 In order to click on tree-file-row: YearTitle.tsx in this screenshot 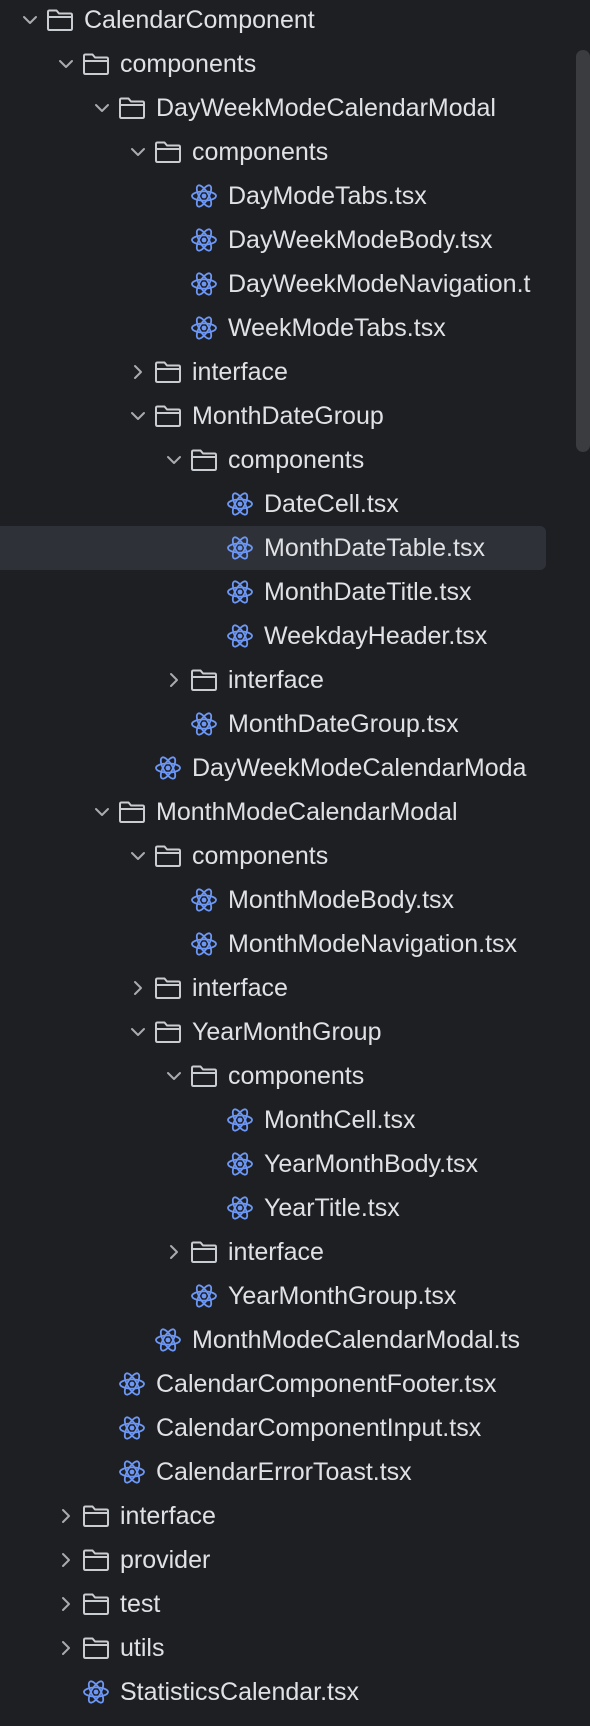, I will do `click(295, 1208)`.